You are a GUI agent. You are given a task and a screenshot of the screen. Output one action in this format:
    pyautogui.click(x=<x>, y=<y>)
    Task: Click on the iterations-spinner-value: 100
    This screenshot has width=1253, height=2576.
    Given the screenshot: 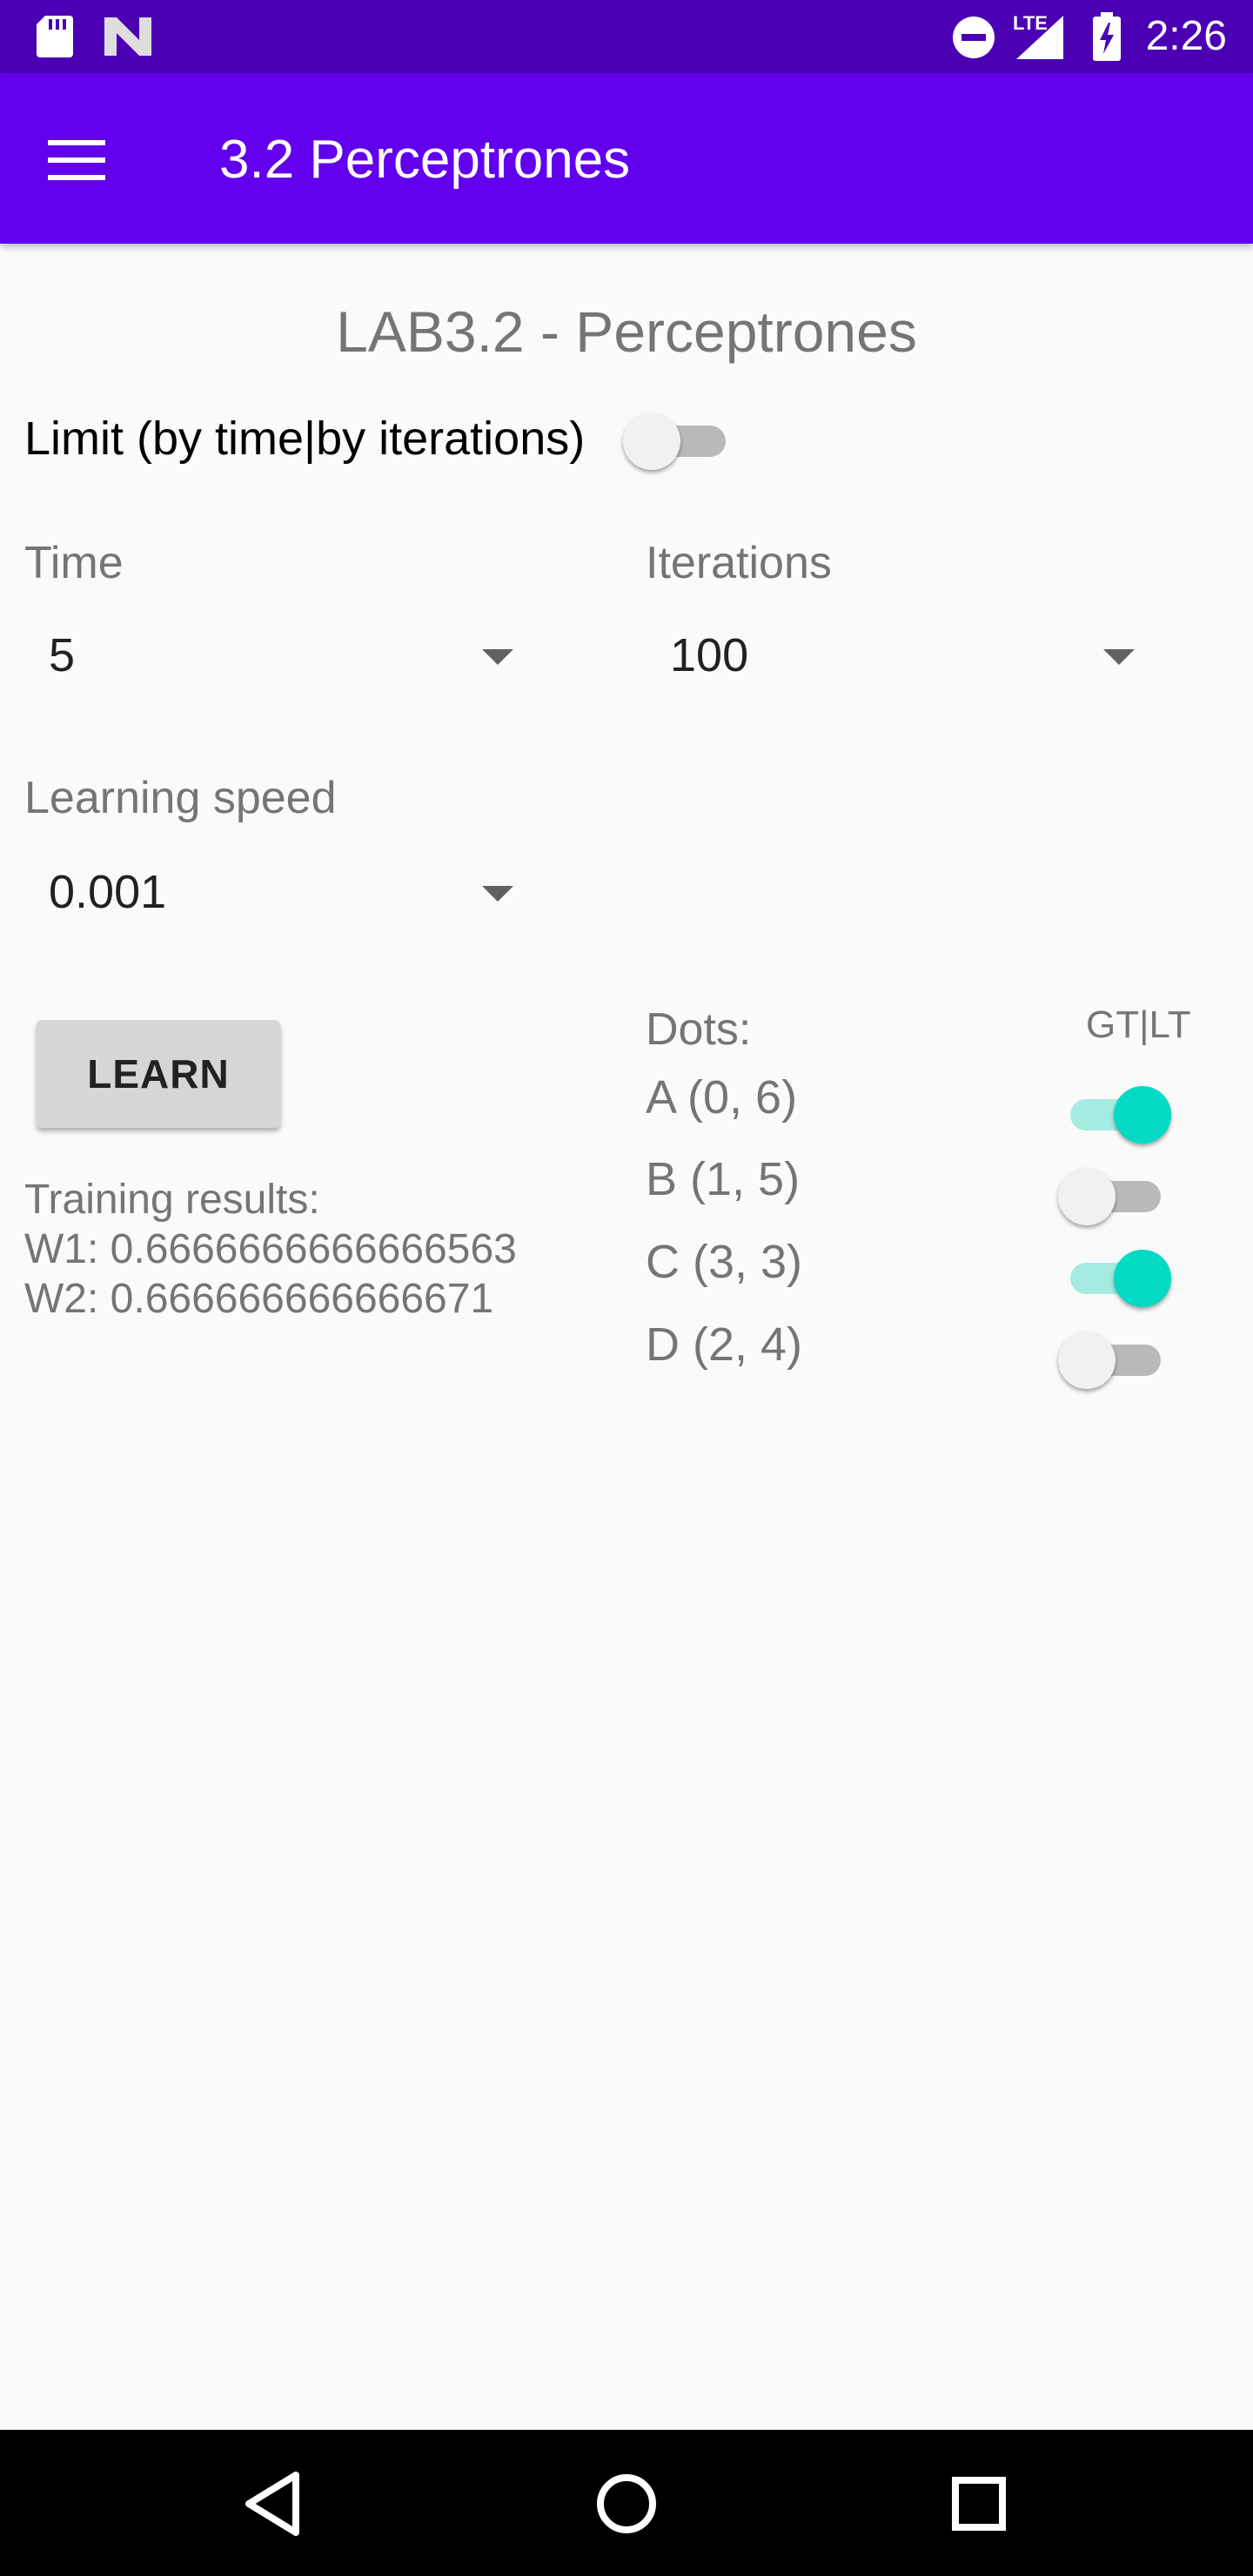 What is the action you would take?
    pyautogui.click(x=709, y=655)
    